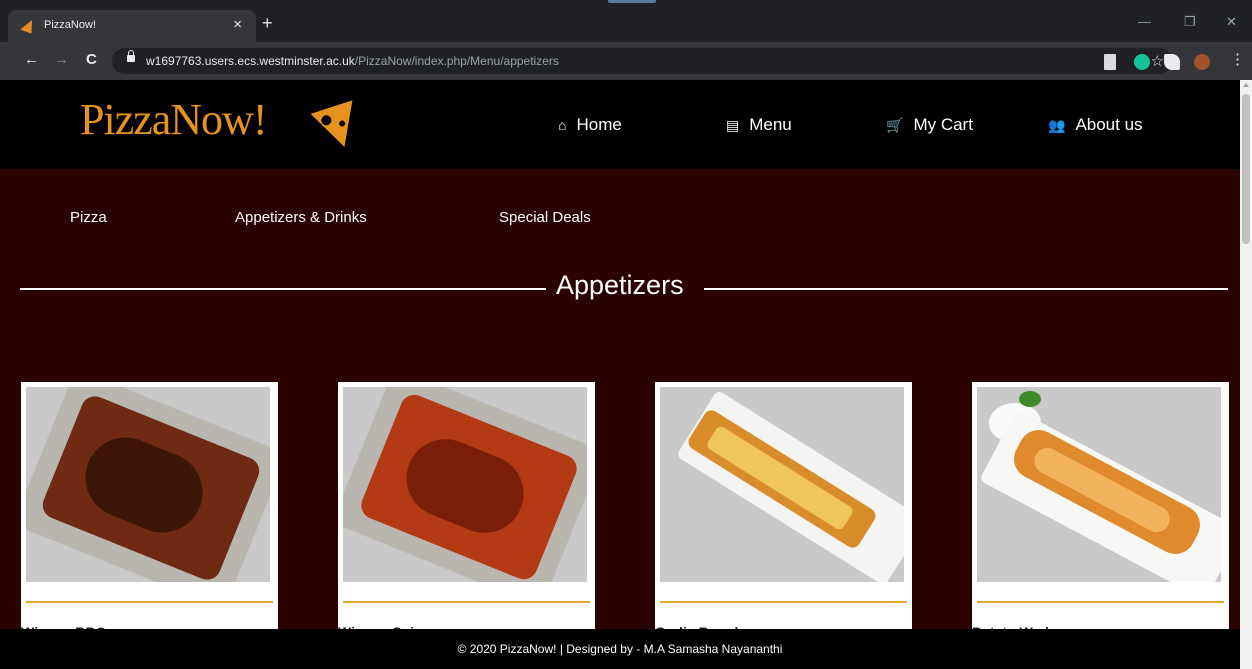 The width and height of the screenshot is (1252, 669). Describe the element at coordinates (895, 125) in the screenshot. I see `cart-icon: 🛒` at that location.